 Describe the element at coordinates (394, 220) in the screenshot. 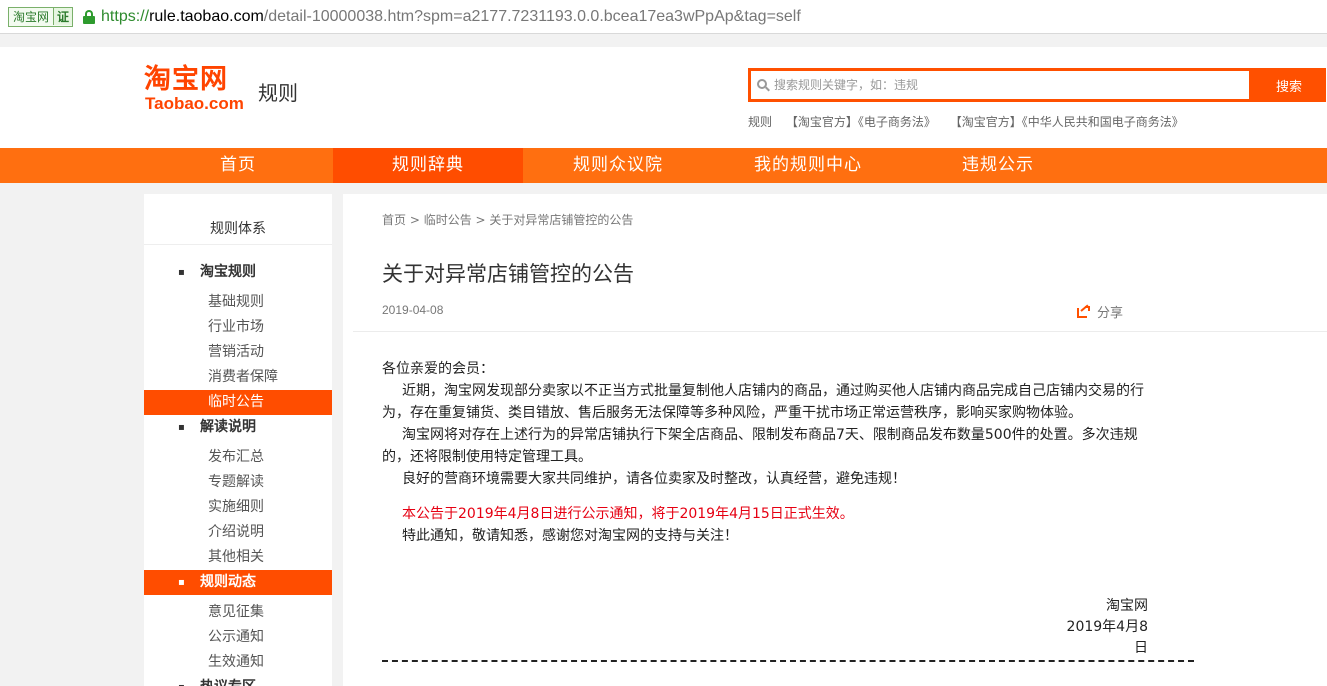

I see `breadcrumb-home: 首页` at that location.